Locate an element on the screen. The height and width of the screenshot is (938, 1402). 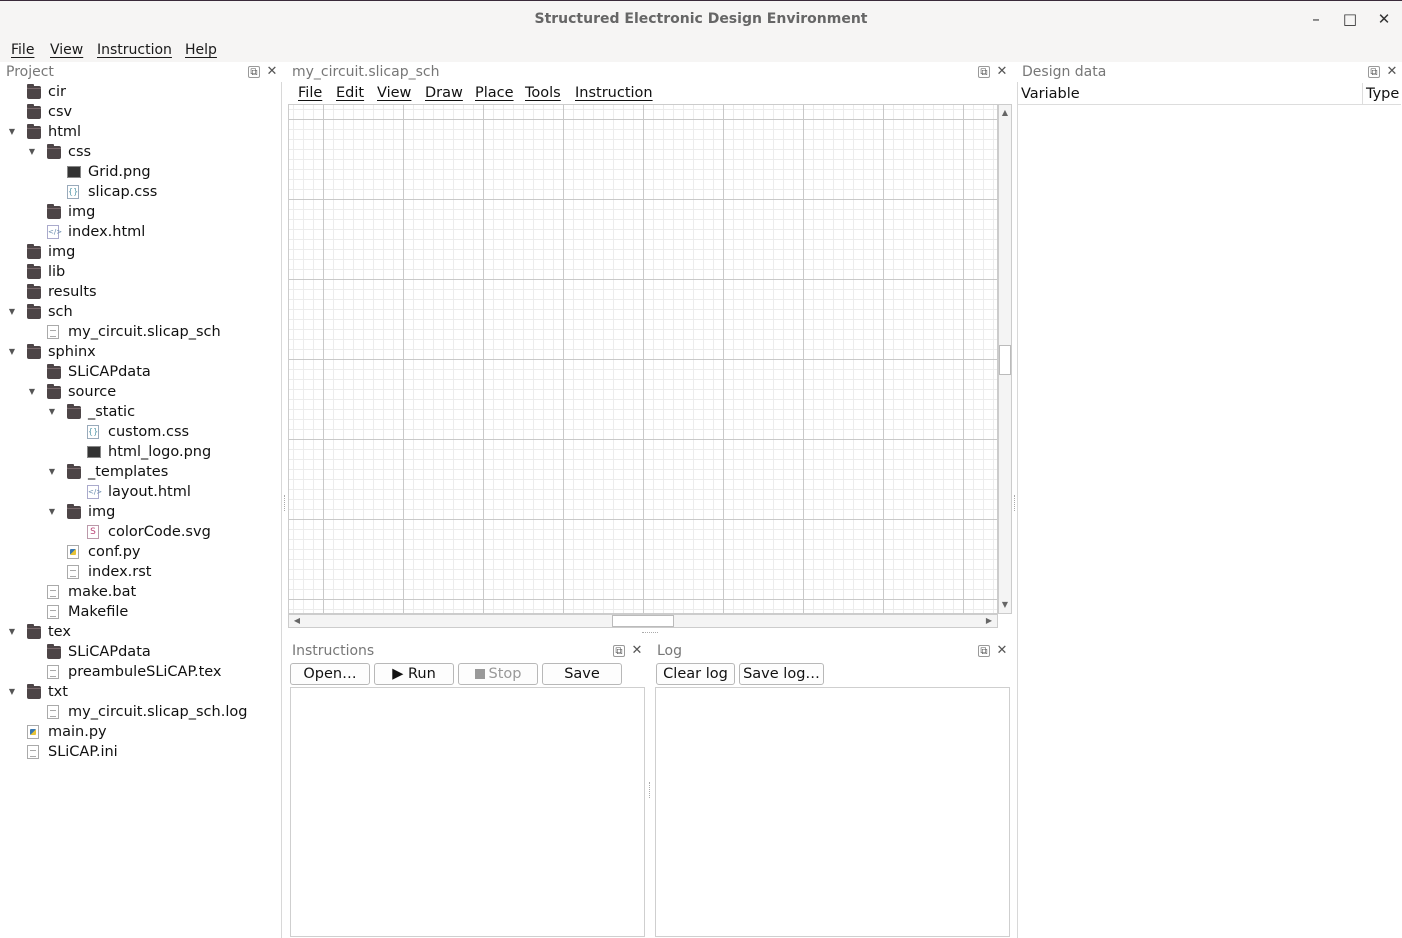
tree-item: preambuleSLiCAP.tex is located at coordinates (141, 672).